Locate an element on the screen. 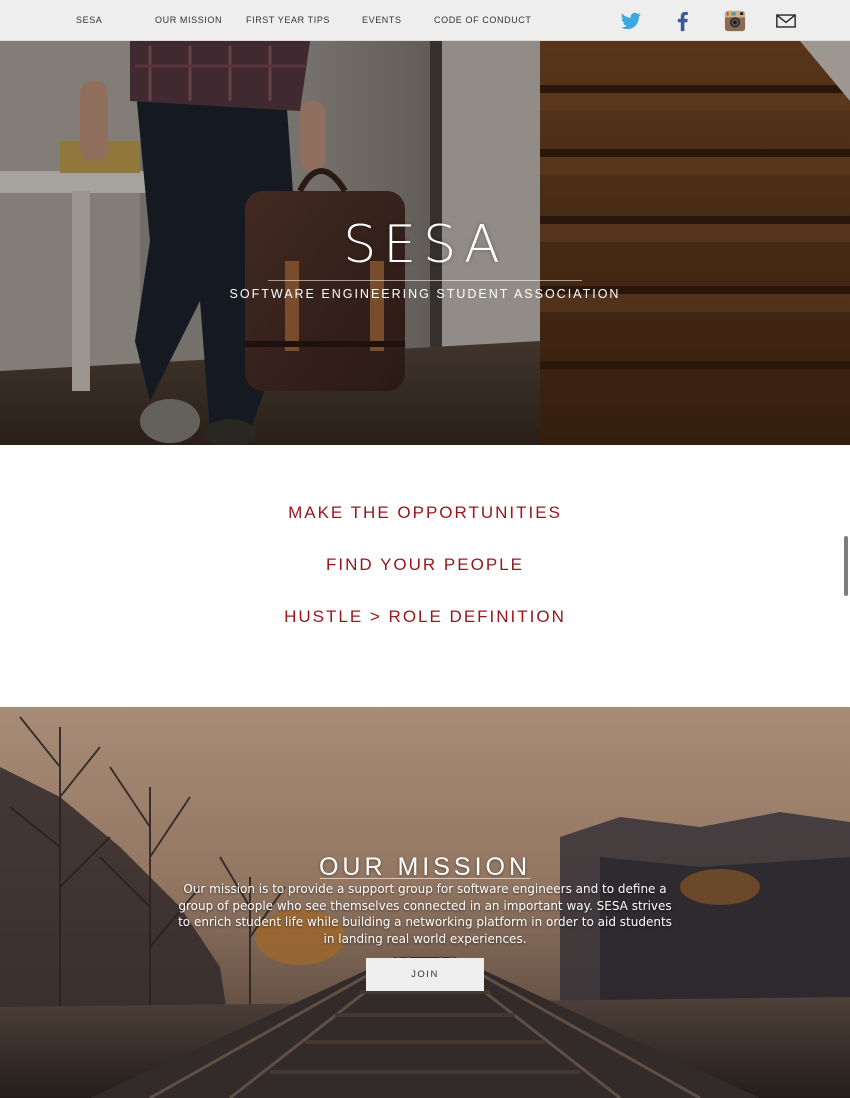 This screenshot has height=1098, width=850. nav-link-events: EVENTS is located at coordinates (382, 20).